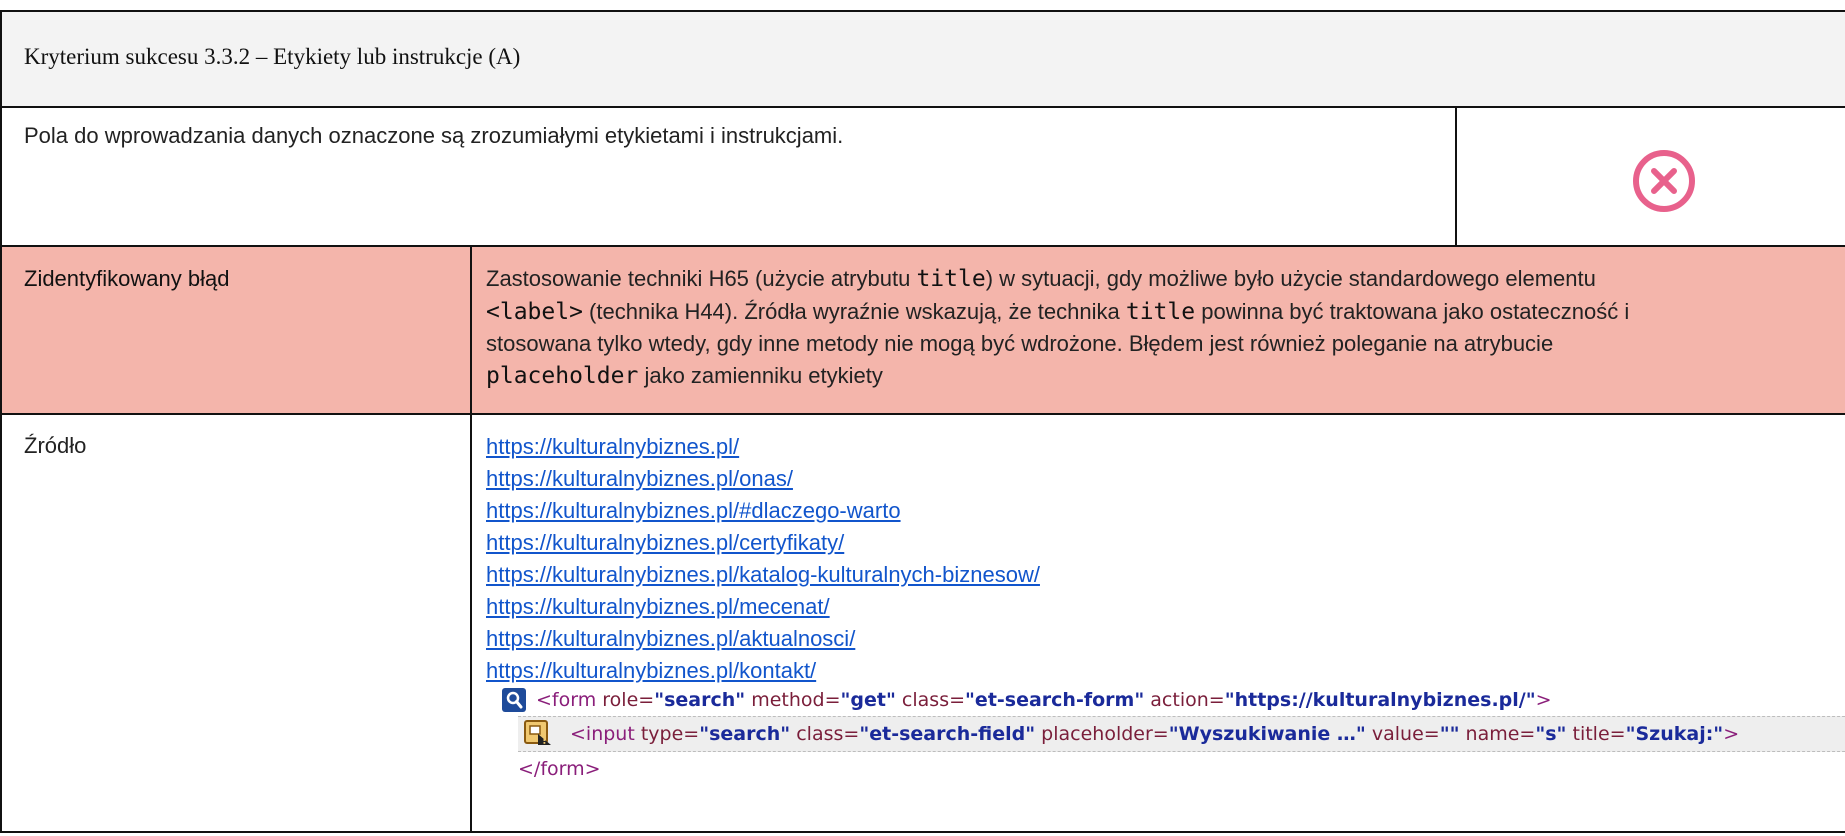 This screenshot has width=1845, height=836. I want to click on code-cutoff-text, so click(565, 807).